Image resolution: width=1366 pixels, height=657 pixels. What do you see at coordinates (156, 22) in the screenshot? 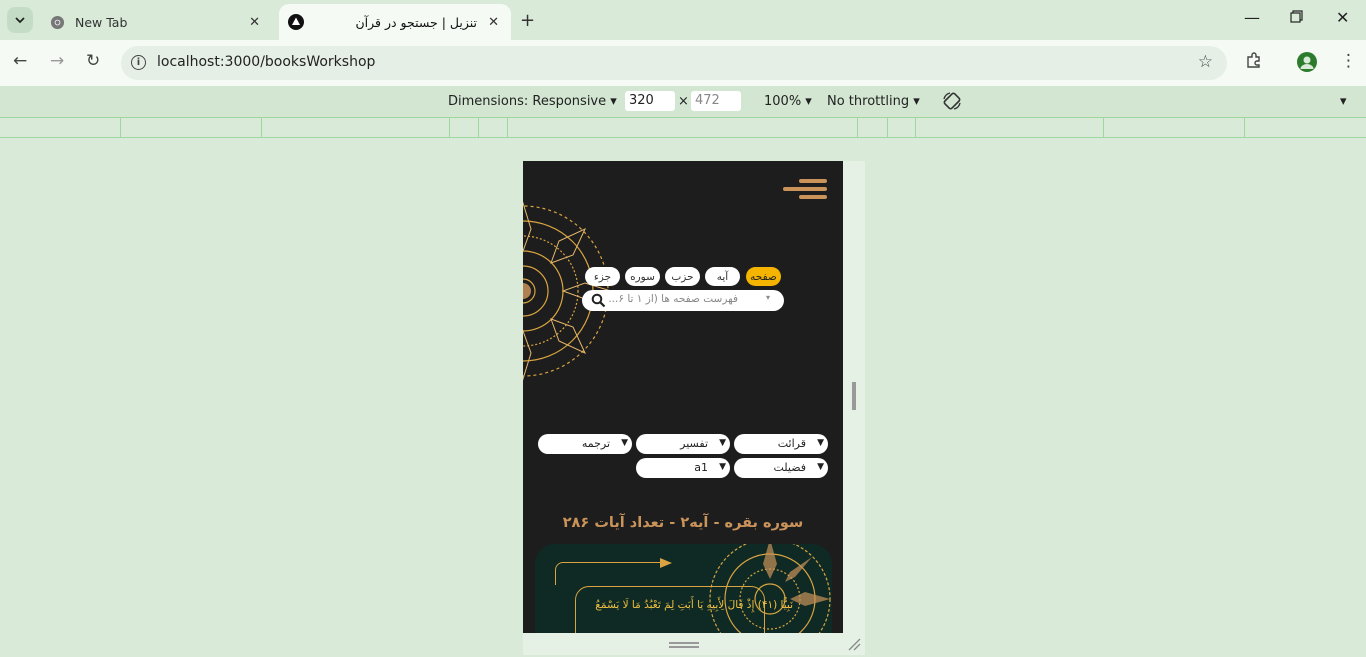
I see `tab-new-tab: New Tab ✕` at bounding box center [156, 22].